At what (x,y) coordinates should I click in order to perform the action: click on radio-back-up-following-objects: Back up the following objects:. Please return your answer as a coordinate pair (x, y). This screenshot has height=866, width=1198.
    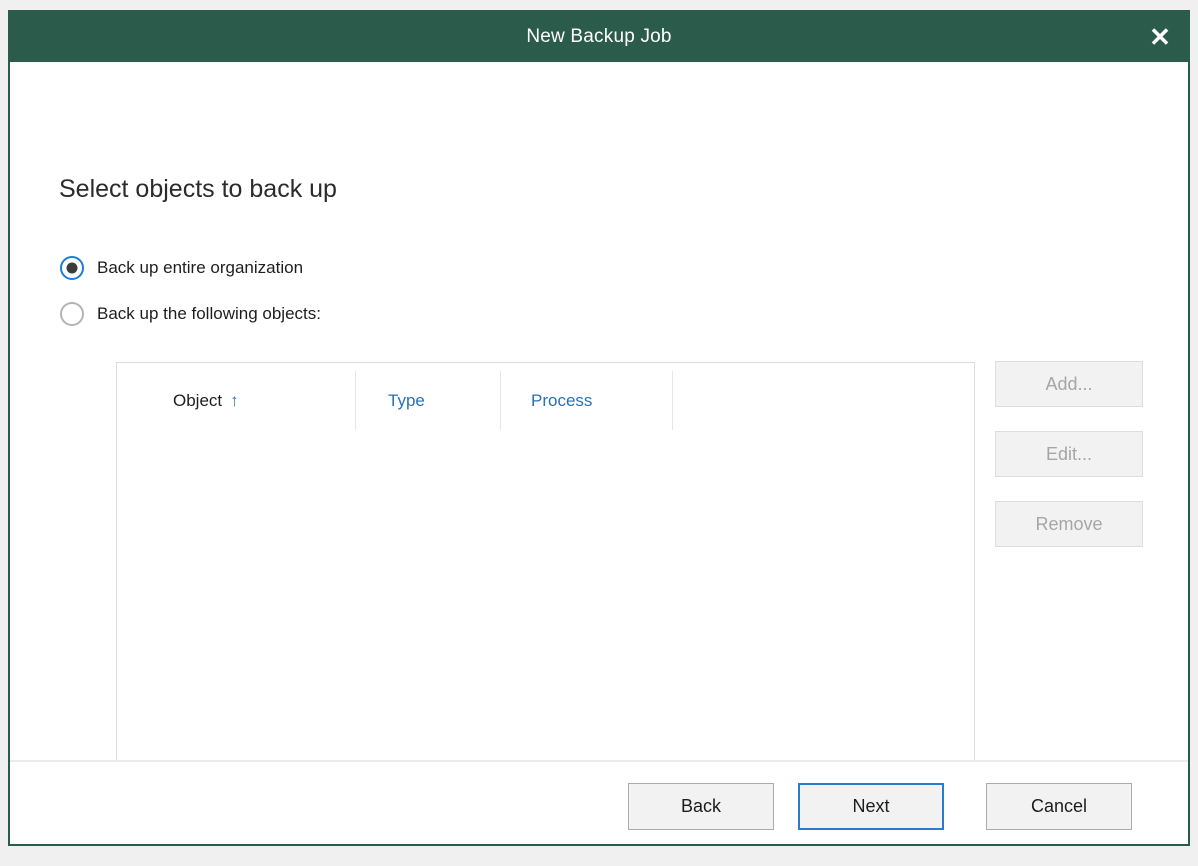
    Looking at the image, I should click on (190, 314).